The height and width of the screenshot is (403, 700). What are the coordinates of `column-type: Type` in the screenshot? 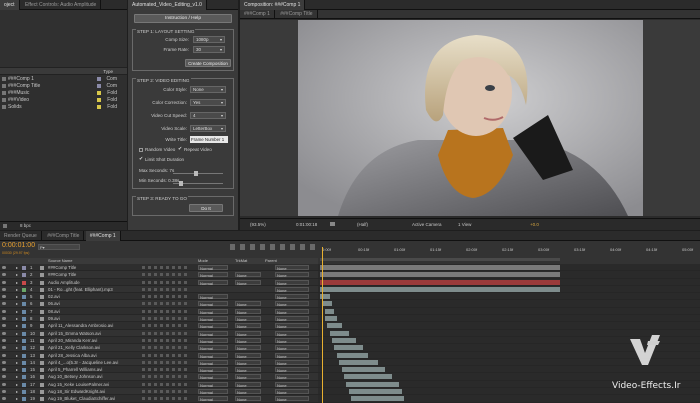 It's located at (108, 71).